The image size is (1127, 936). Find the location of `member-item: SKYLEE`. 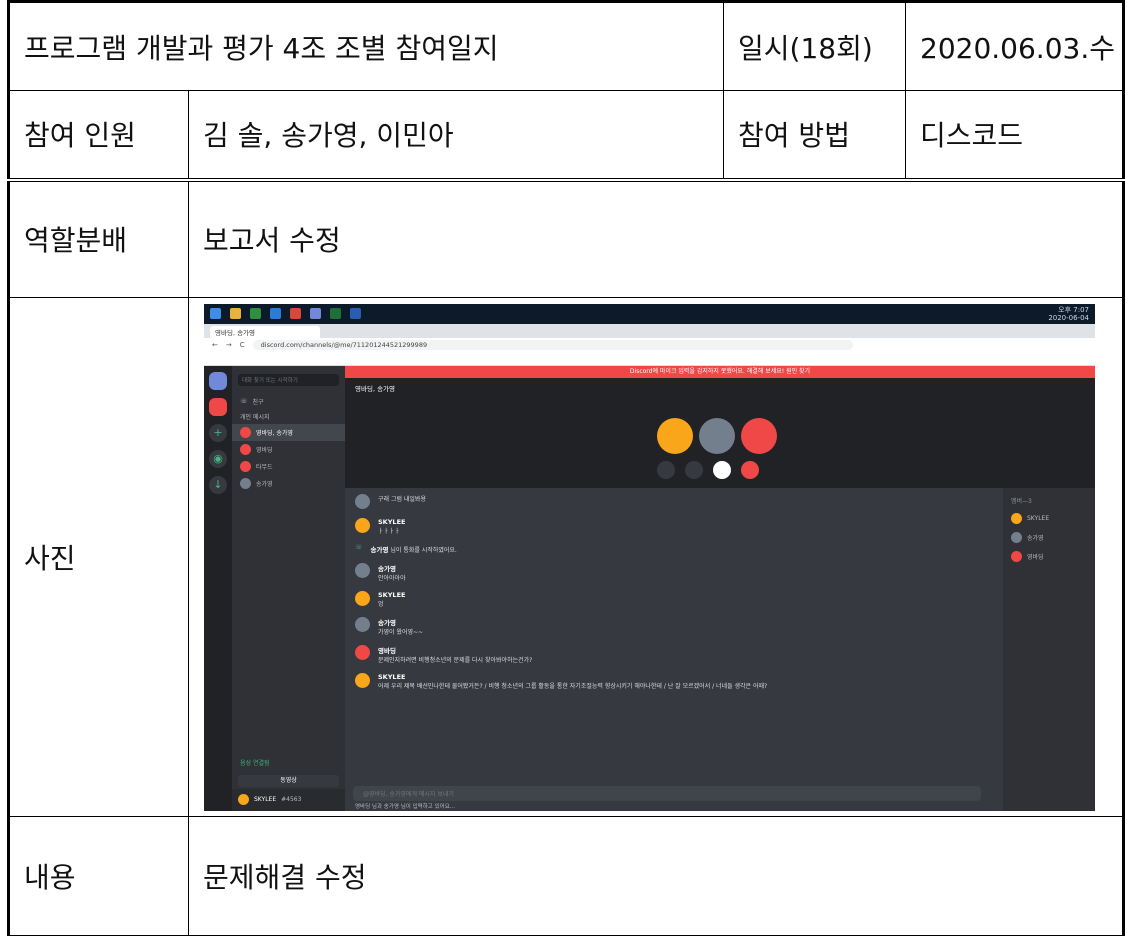

member-item: SKYLEE is located at coordinates (1049, 518).